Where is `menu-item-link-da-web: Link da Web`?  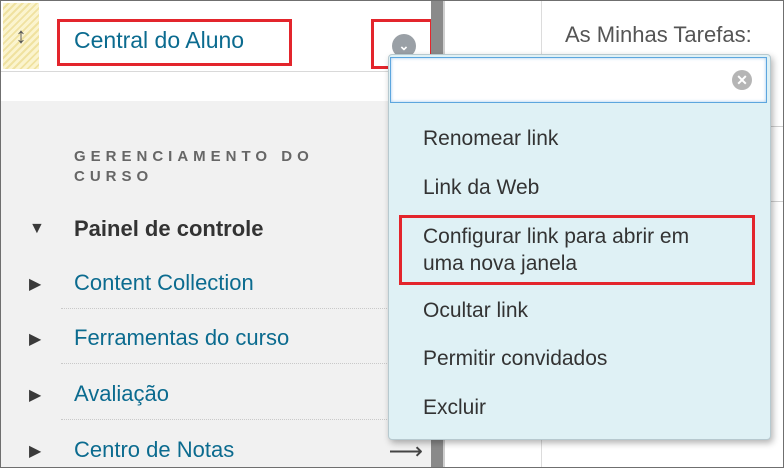 menu-item-link-da-web: Link da Web is located at coordinates (481, 187).